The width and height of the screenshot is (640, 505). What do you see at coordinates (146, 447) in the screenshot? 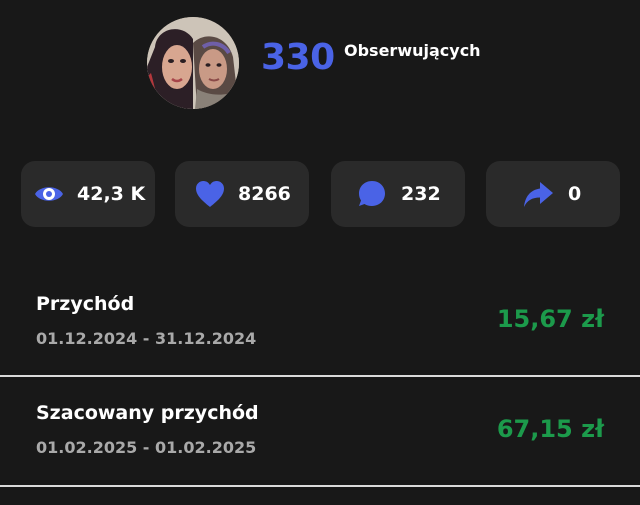
I see `estimated-revenue-date-range: 01.02.2025 - 01.02.2025` at bounding box center [146, 447].